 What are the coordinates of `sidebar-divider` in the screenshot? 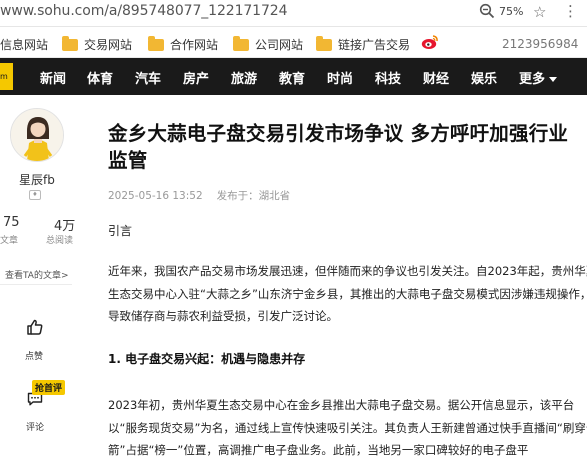 It's located at (36, 284).